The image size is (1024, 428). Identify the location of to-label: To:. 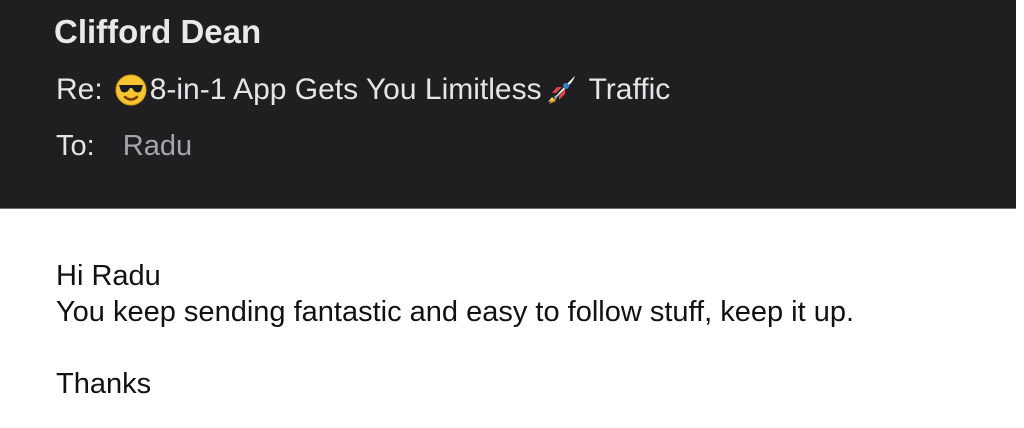
(75, 146).